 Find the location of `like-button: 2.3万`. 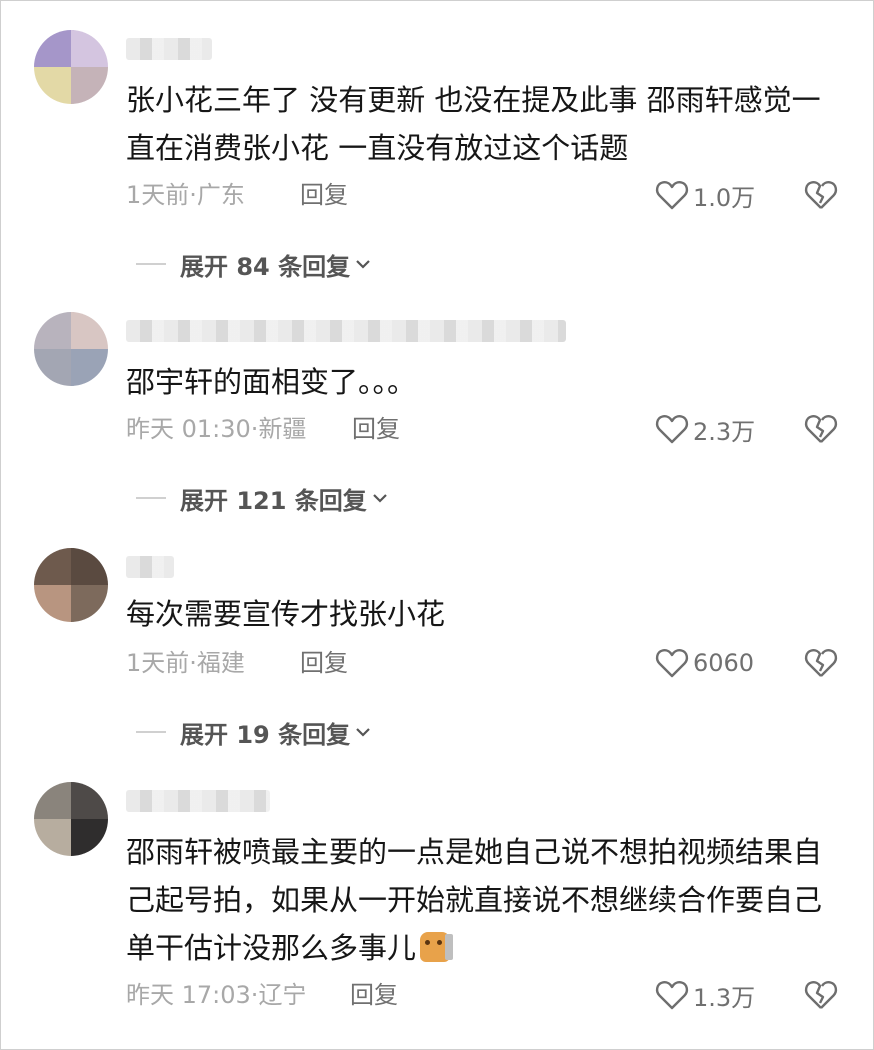

like-button: 2.3万 is located at coordinates (705, 429).